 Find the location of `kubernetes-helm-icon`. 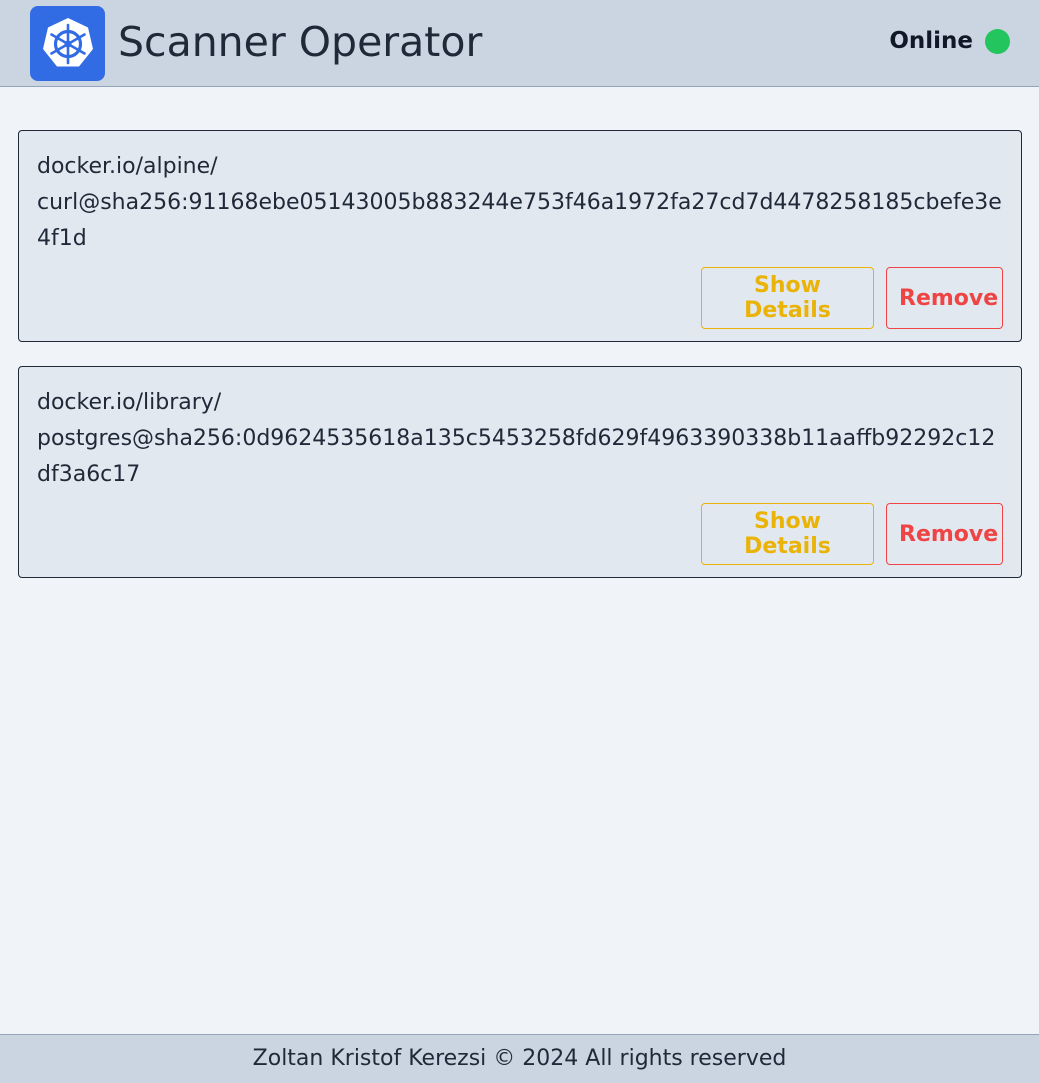

kubernetes-helm-icon is located at coordinates (67, 43).